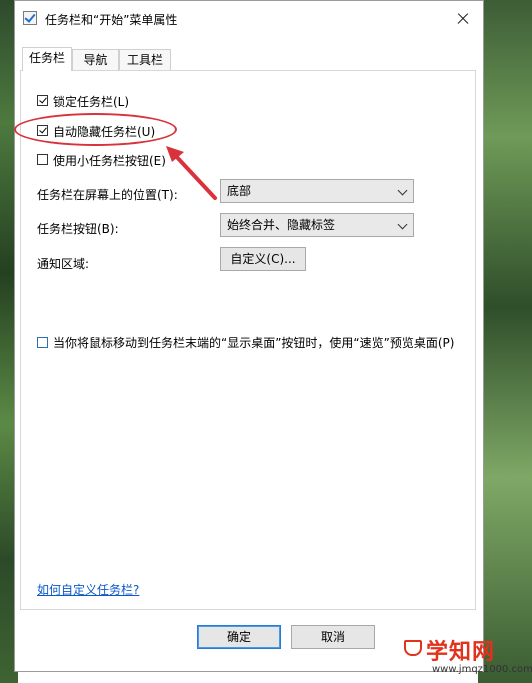 The height and width of the screenshot is (683, 532). What do you see at coordinates (239, 191) in the screenshot?
I see `position-select-value: 底部` at bounding box center [239, 191].